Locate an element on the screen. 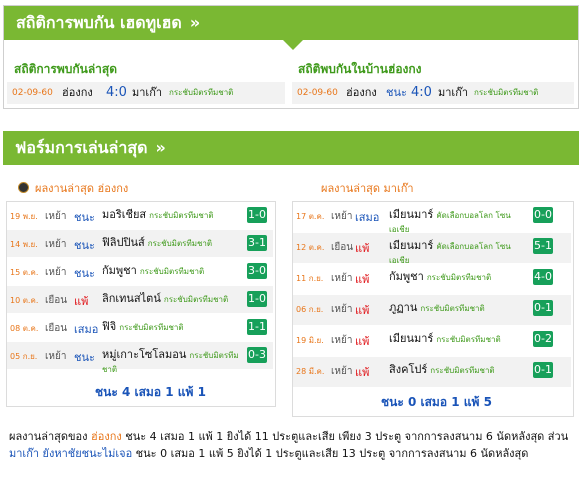 The image size is (583, 496). h2h-left-title: สถิติการพบกันล่าสุด is located at coordinates (66, 69).